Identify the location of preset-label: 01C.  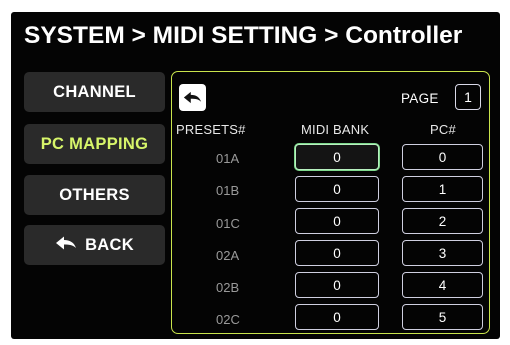
(228, 223).